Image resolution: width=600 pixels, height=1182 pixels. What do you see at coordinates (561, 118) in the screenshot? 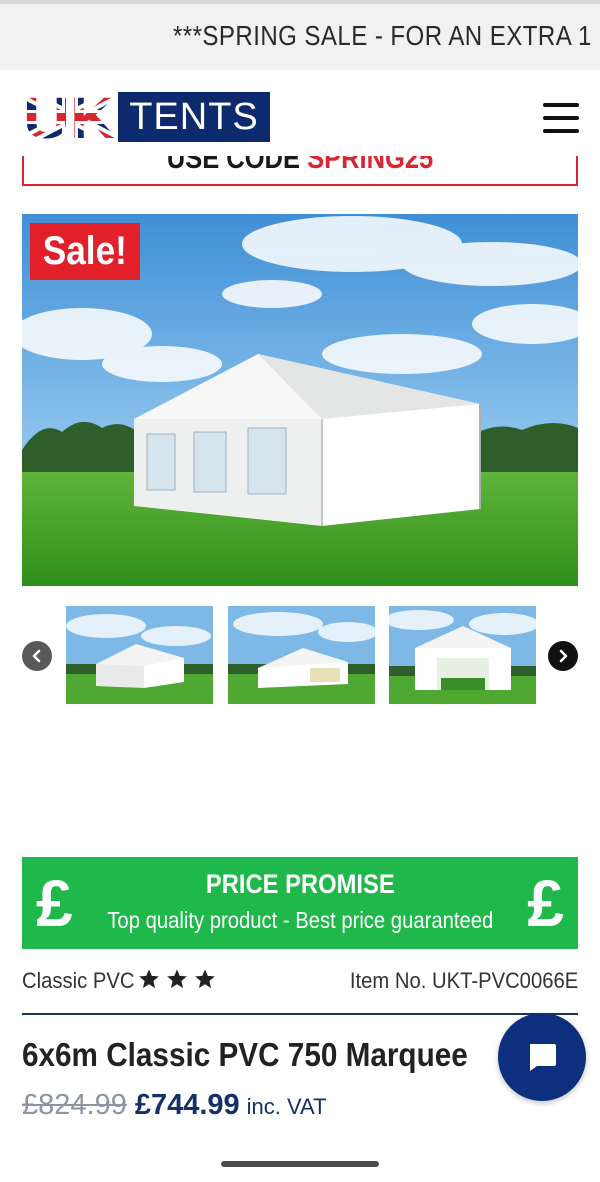
I see `hamburger-menu-icon` at bounding box center [561, 118].